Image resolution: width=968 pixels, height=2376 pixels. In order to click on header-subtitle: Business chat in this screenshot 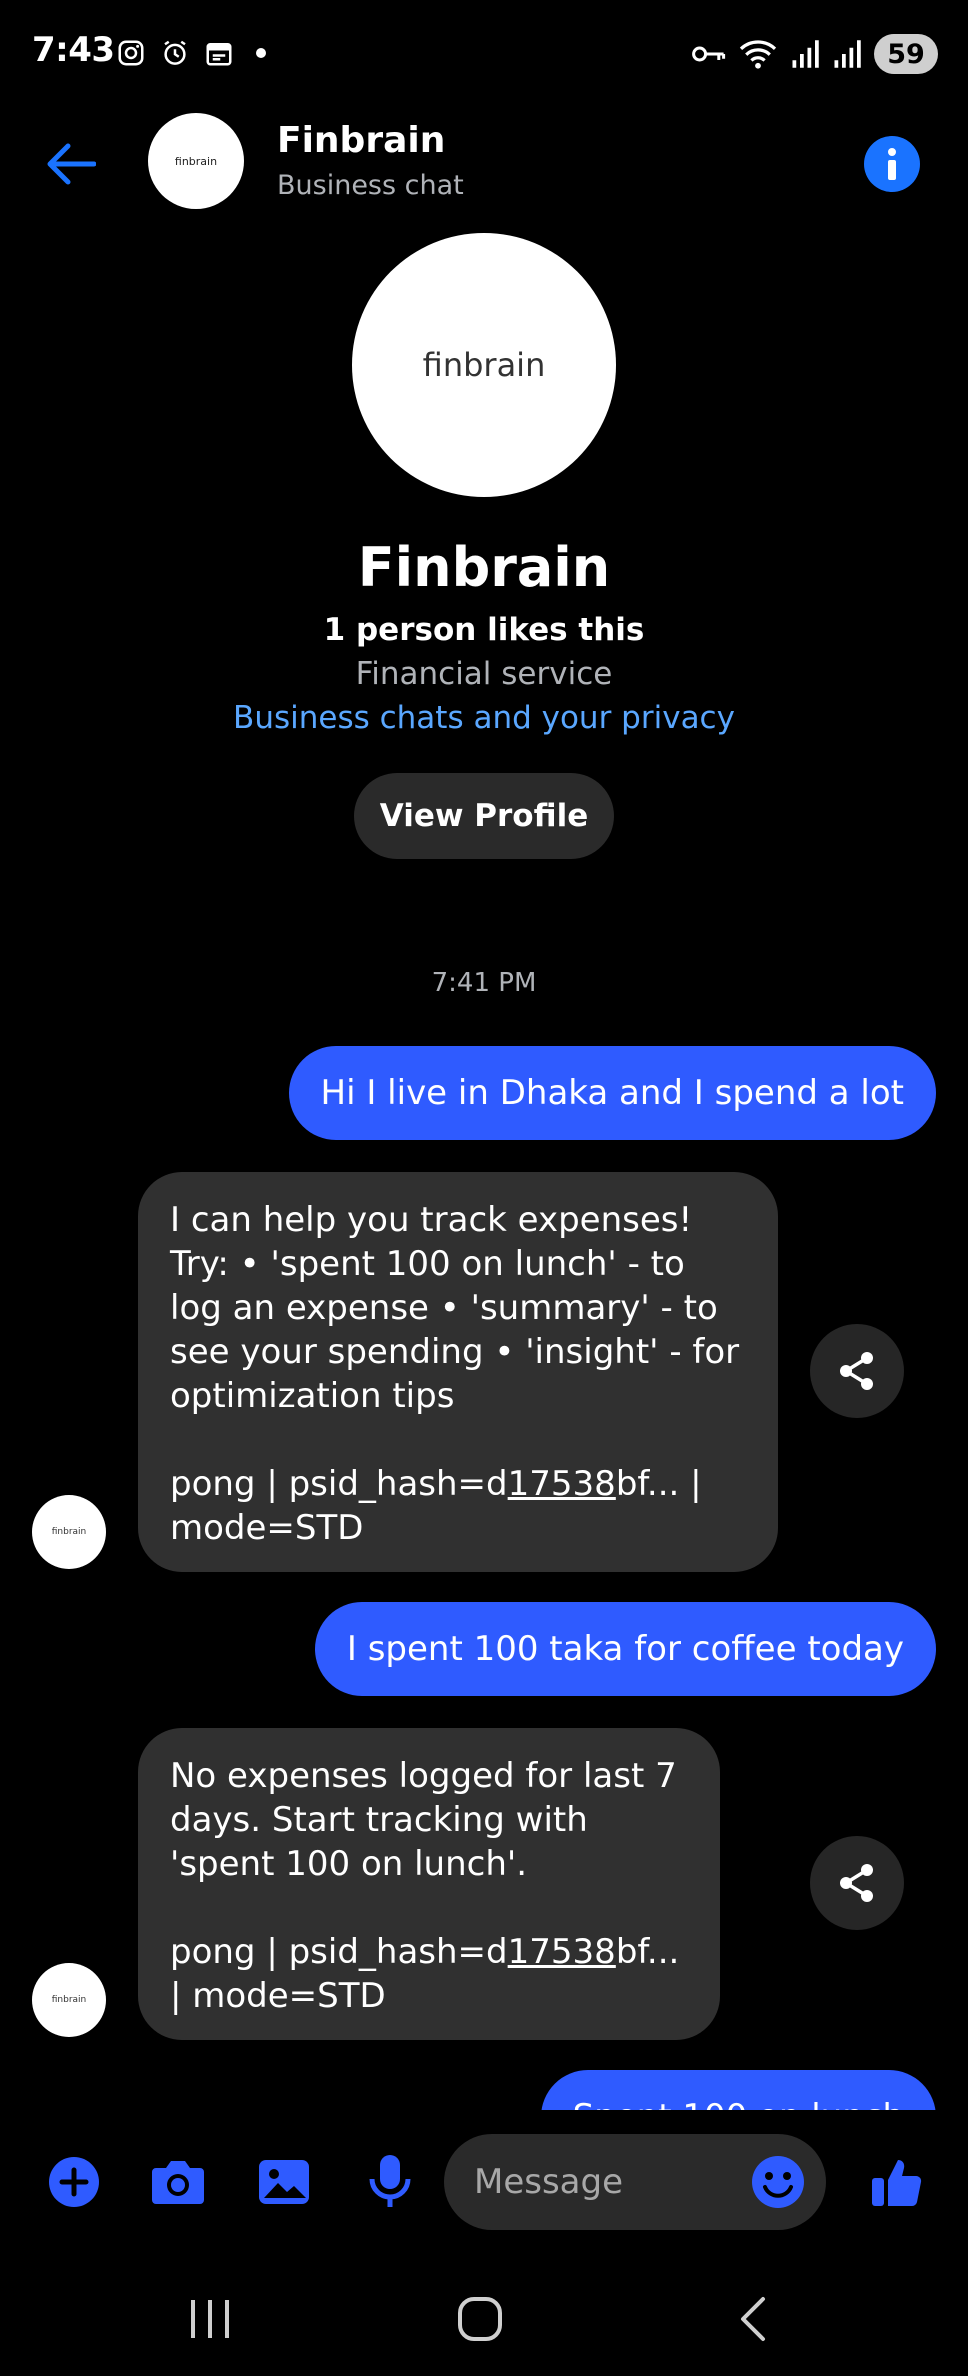, I will do `click(370, 185)`.